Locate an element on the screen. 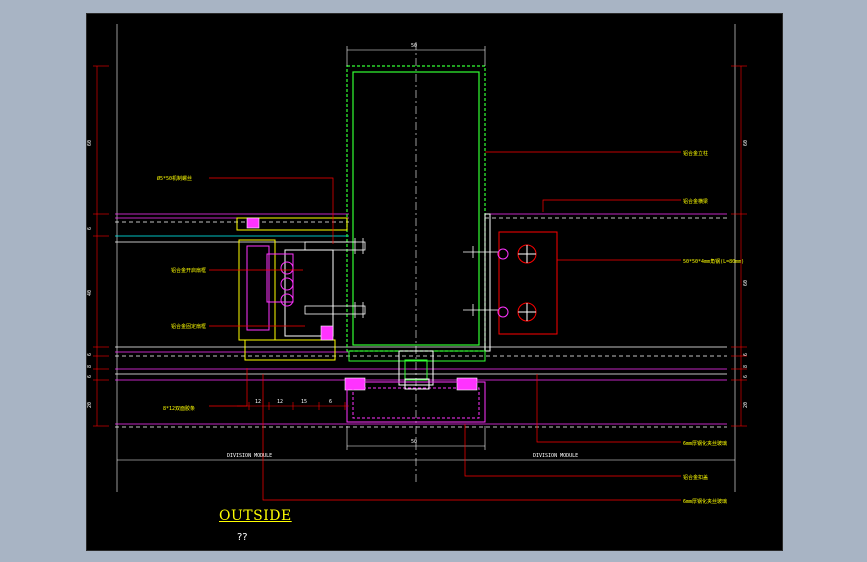 Image resolution: width=867 pixels, height=562 pixels. vertical-dimension-left is located at coordinates (101, 246).